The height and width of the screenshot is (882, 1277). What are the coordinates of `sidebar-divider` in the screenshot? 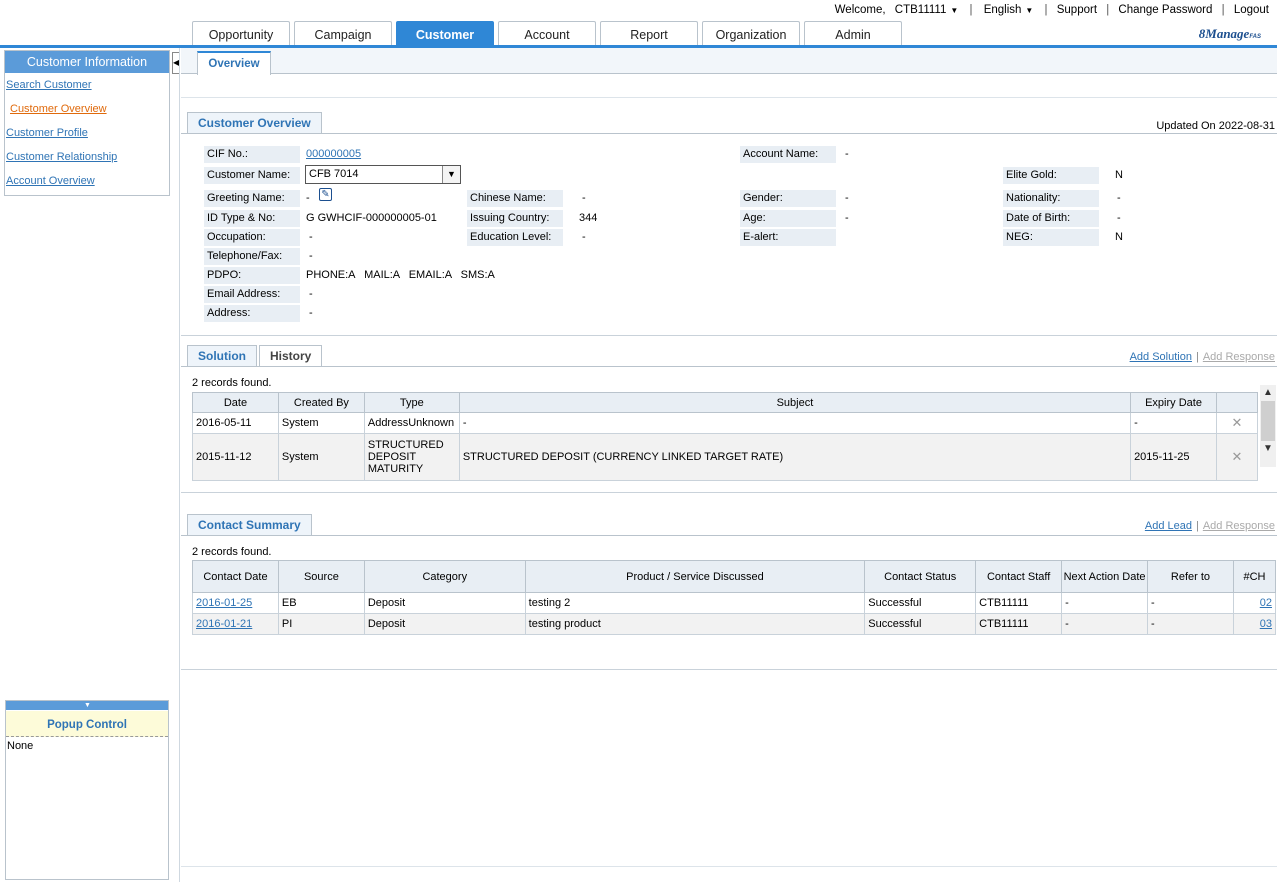 It's located at (179, 465).